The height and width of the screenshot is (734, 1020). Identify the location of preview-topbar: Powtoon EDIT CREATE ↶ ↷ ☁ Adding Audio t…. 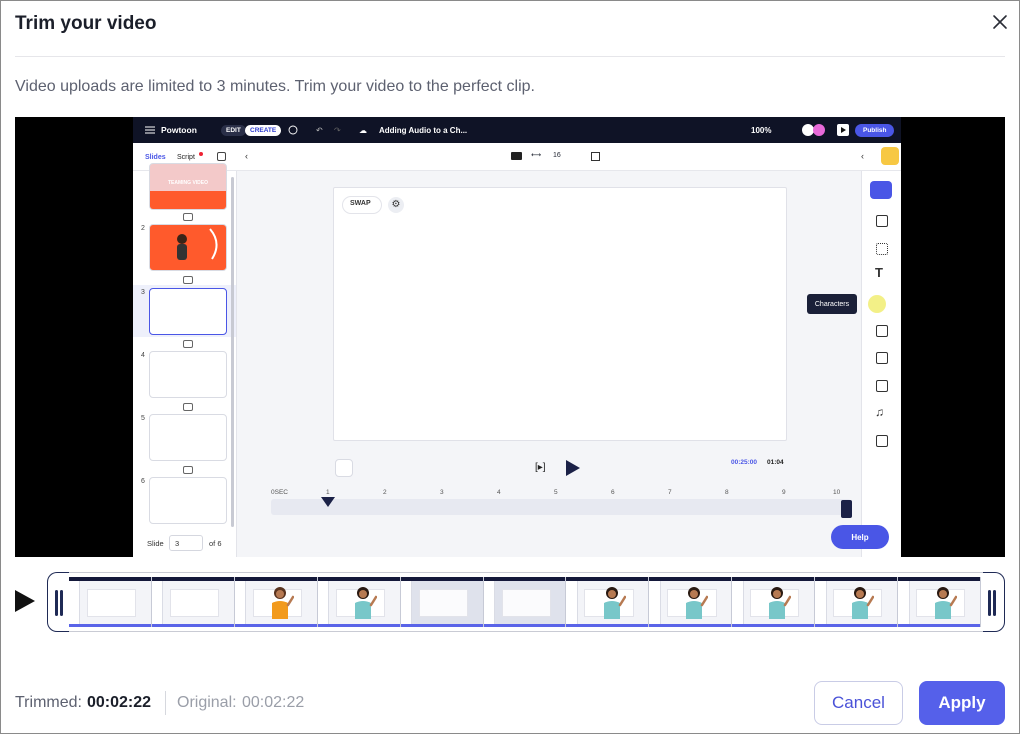
(517, 130).